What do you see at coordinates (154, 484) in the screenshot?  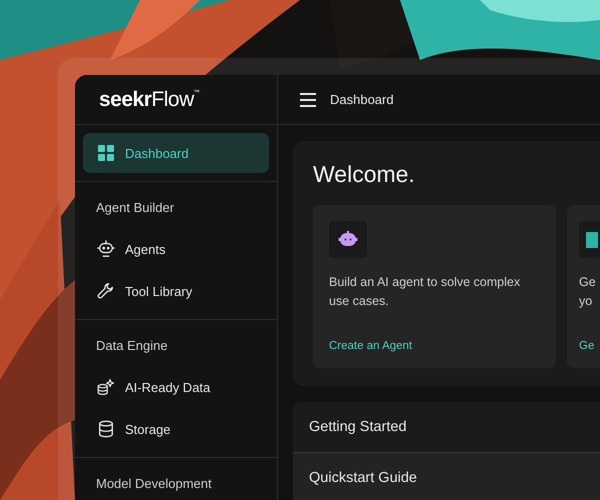 I see `section-heading: Model Development` at bounding box center [154, 484].